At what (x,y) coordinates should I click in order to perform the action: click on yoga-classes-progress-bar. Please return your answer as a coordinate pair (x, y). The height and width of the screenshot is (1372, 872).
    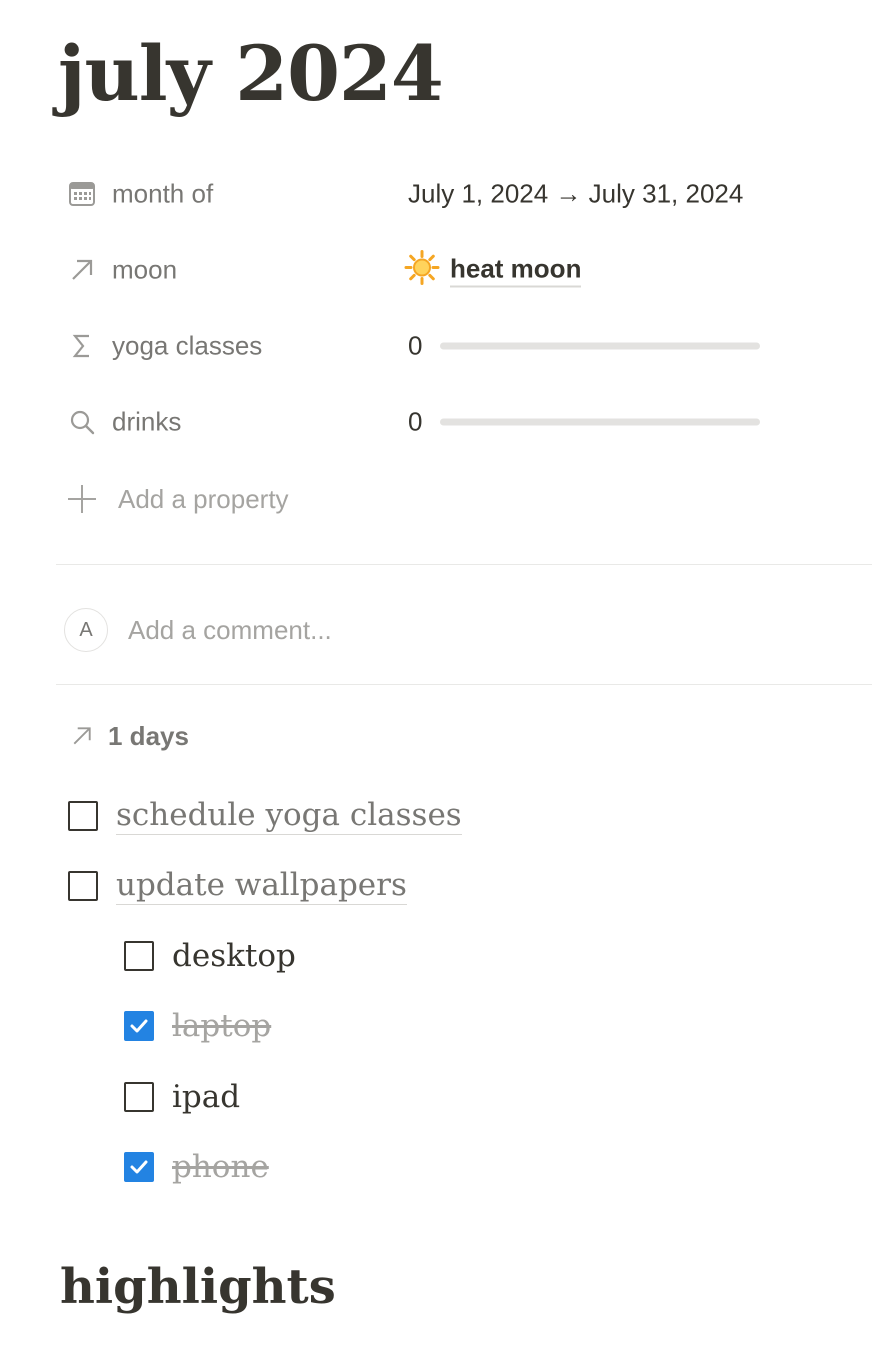
    Looking at the image, I should click on (600, 346).